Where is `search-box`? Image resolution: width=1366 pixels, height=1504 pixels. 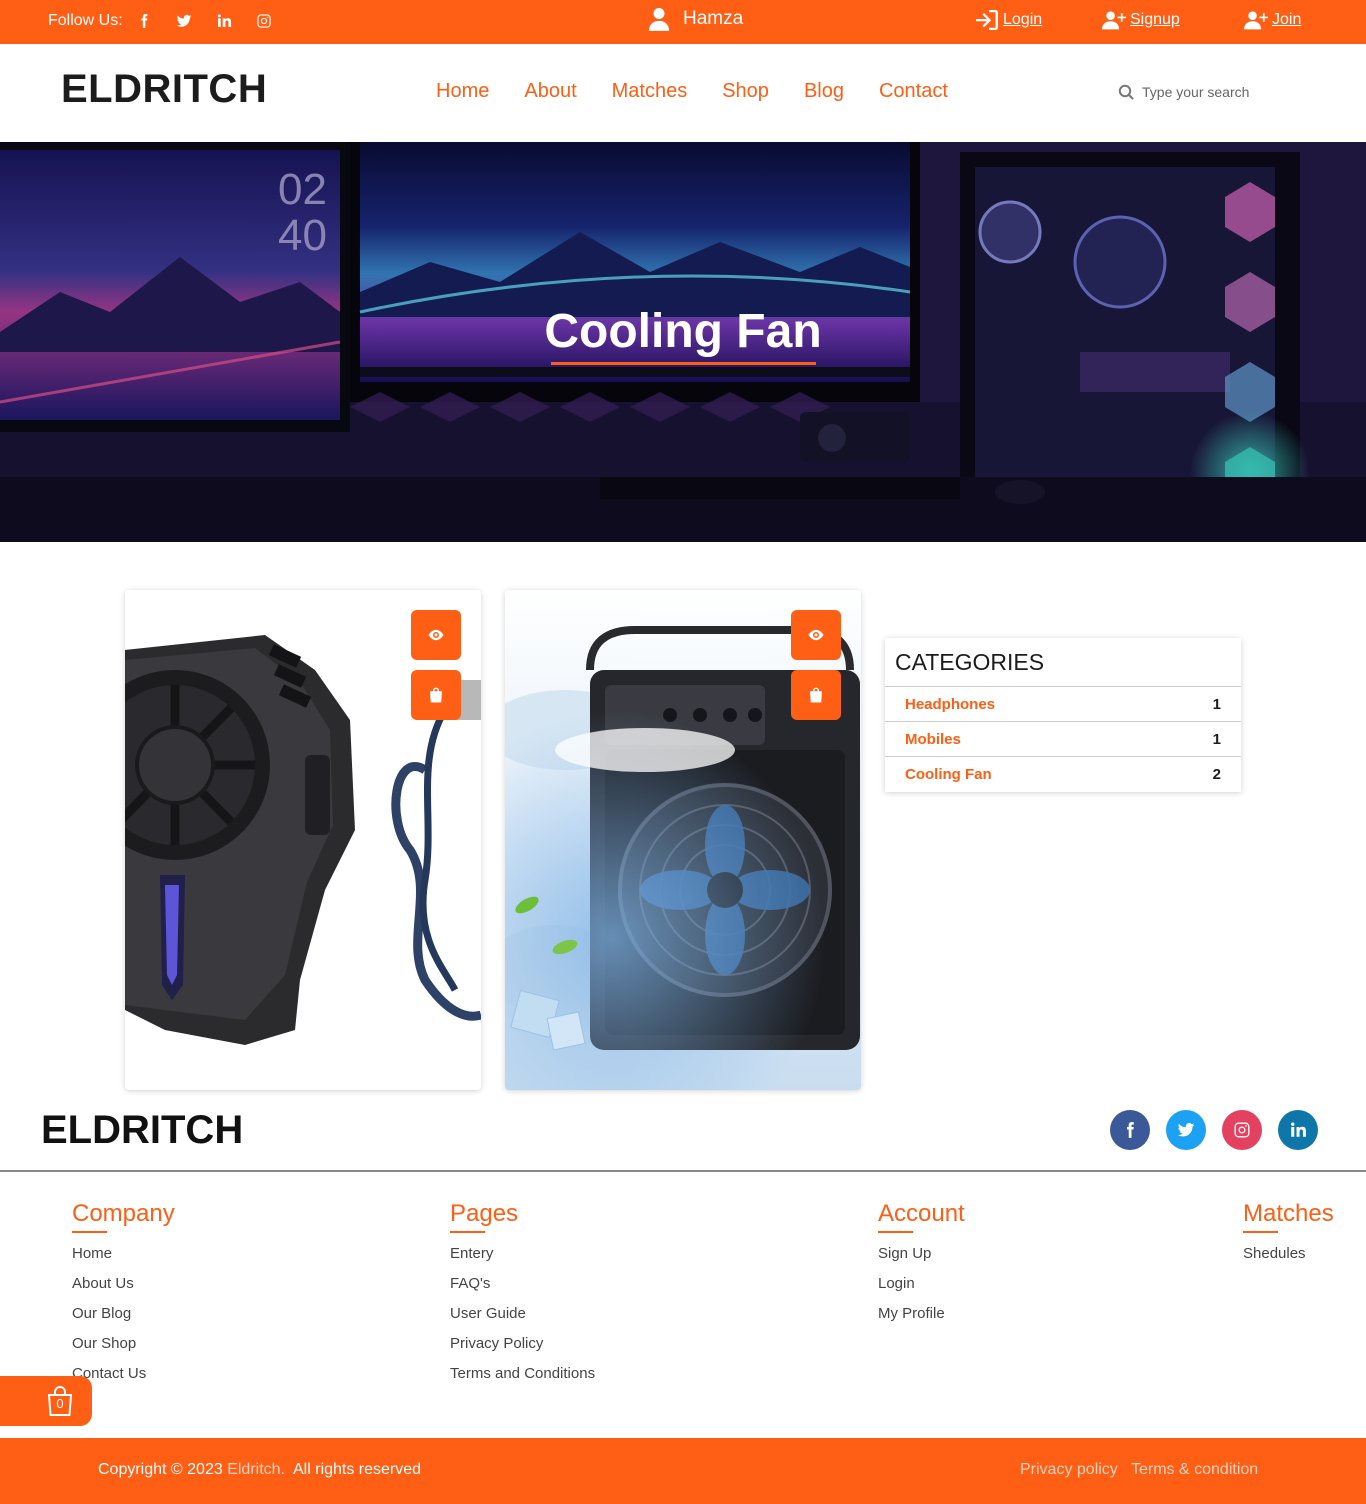 search-box is located at coordinates (1195, 92).